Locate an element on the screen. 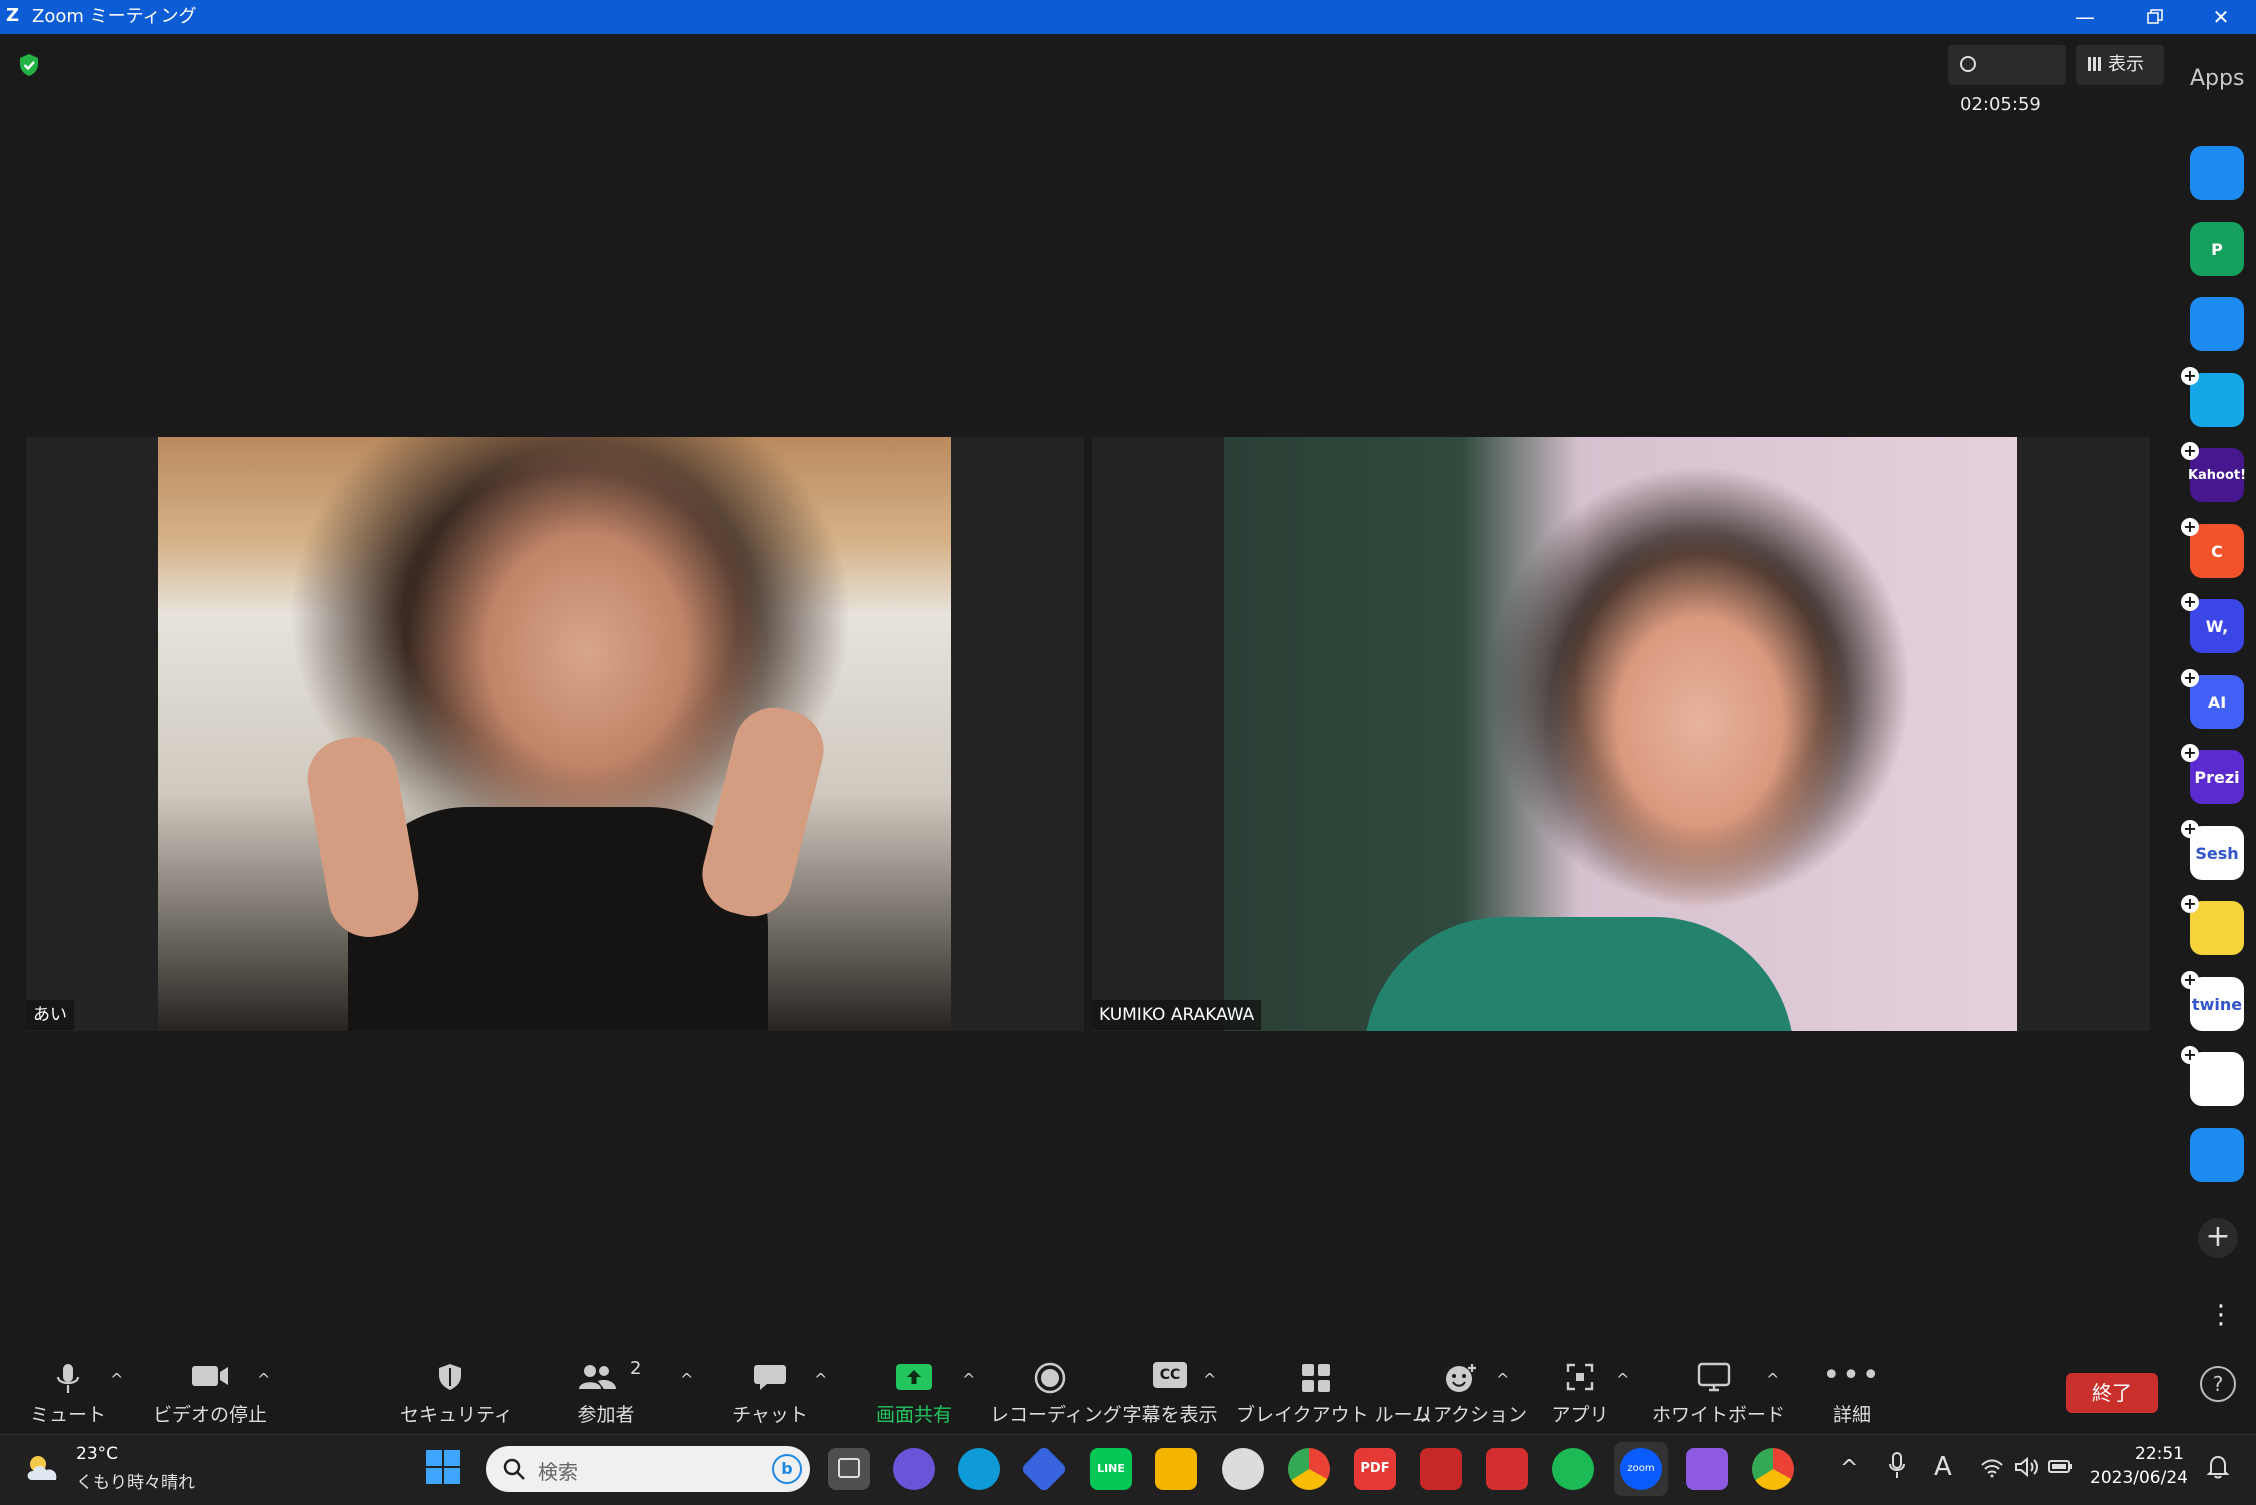 The image size is (2256, 1505). whatsapp-icon is located at coordinates (1243, 1469).